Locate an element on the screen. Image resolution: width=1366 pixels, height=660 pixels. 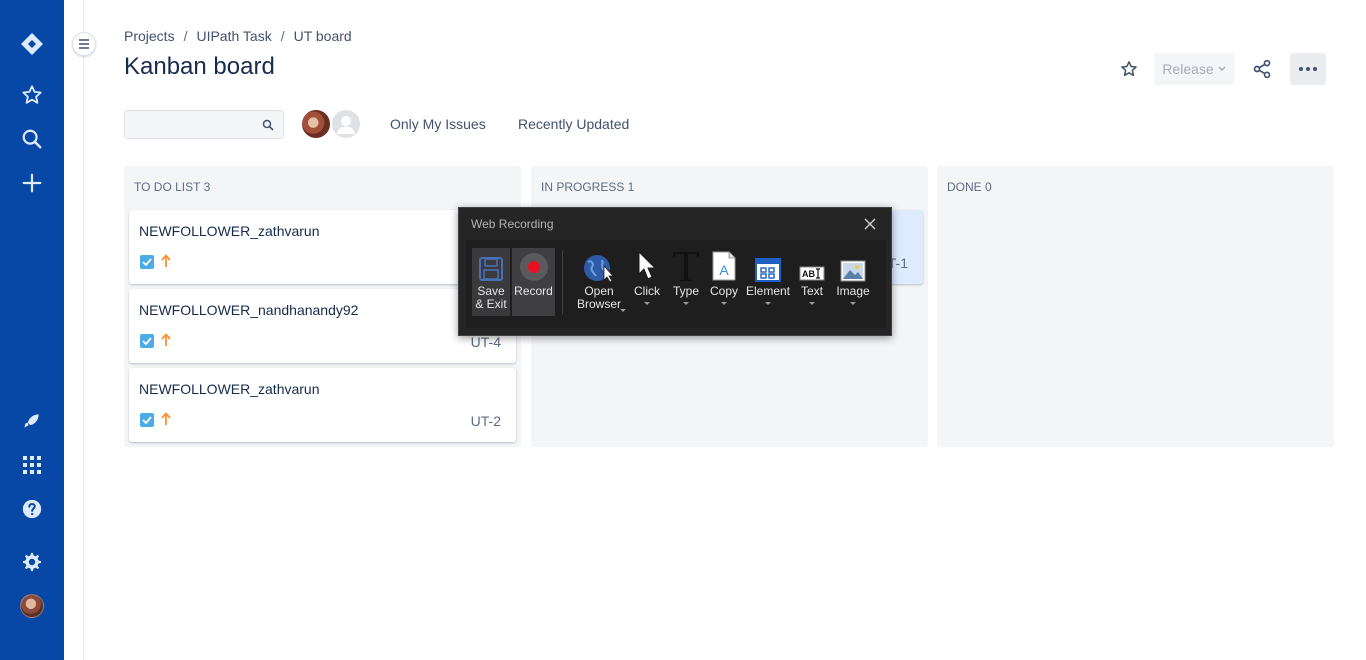
app-switcher-icon is located at coordinates (32, 465).